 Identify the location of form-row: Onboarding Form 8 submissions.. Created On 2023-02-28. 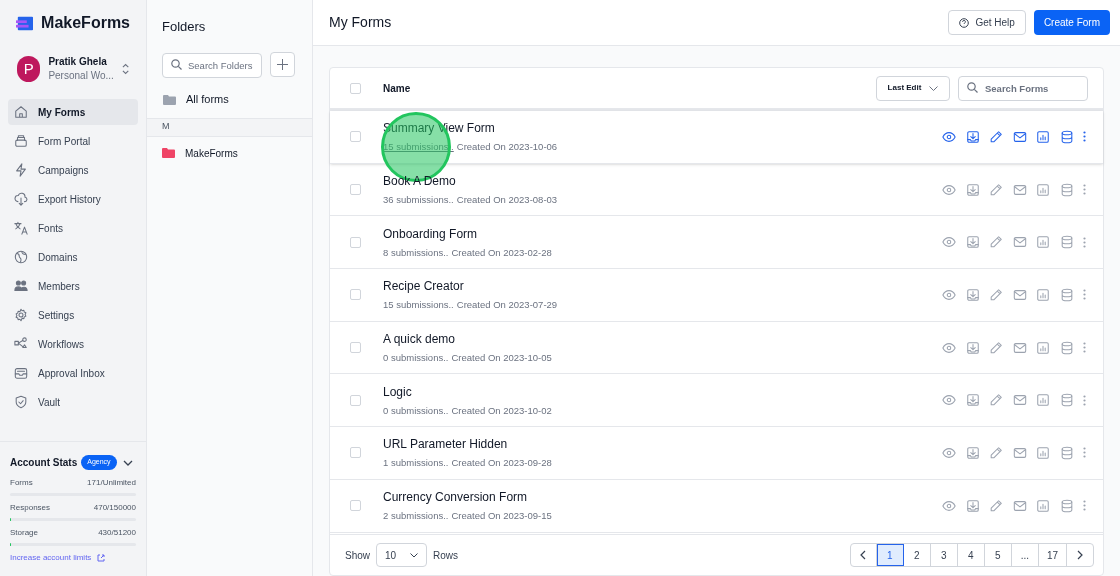
(716, 243).